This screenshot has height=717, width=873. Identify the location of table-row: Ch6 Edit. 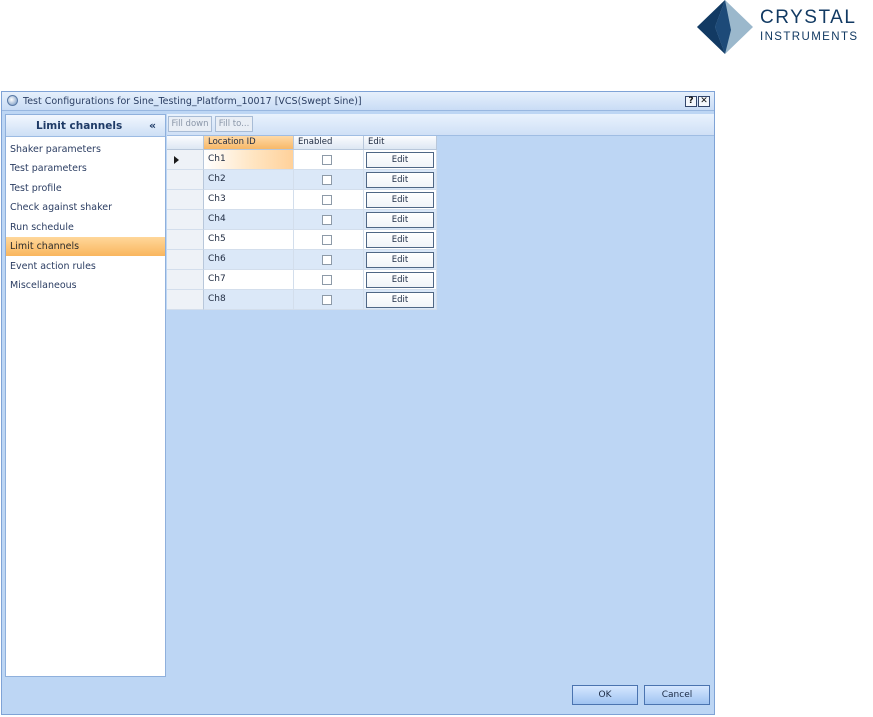
(302, 260).